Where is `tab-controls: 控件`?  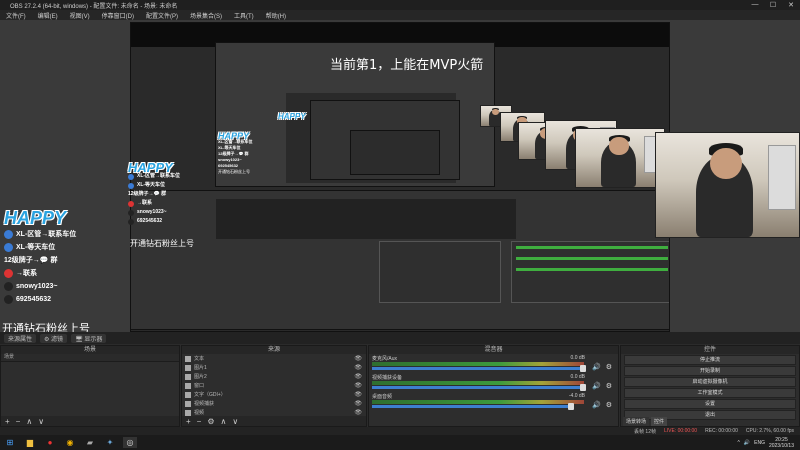
tab-controls: 控件 is located at coordinates (659, 421).